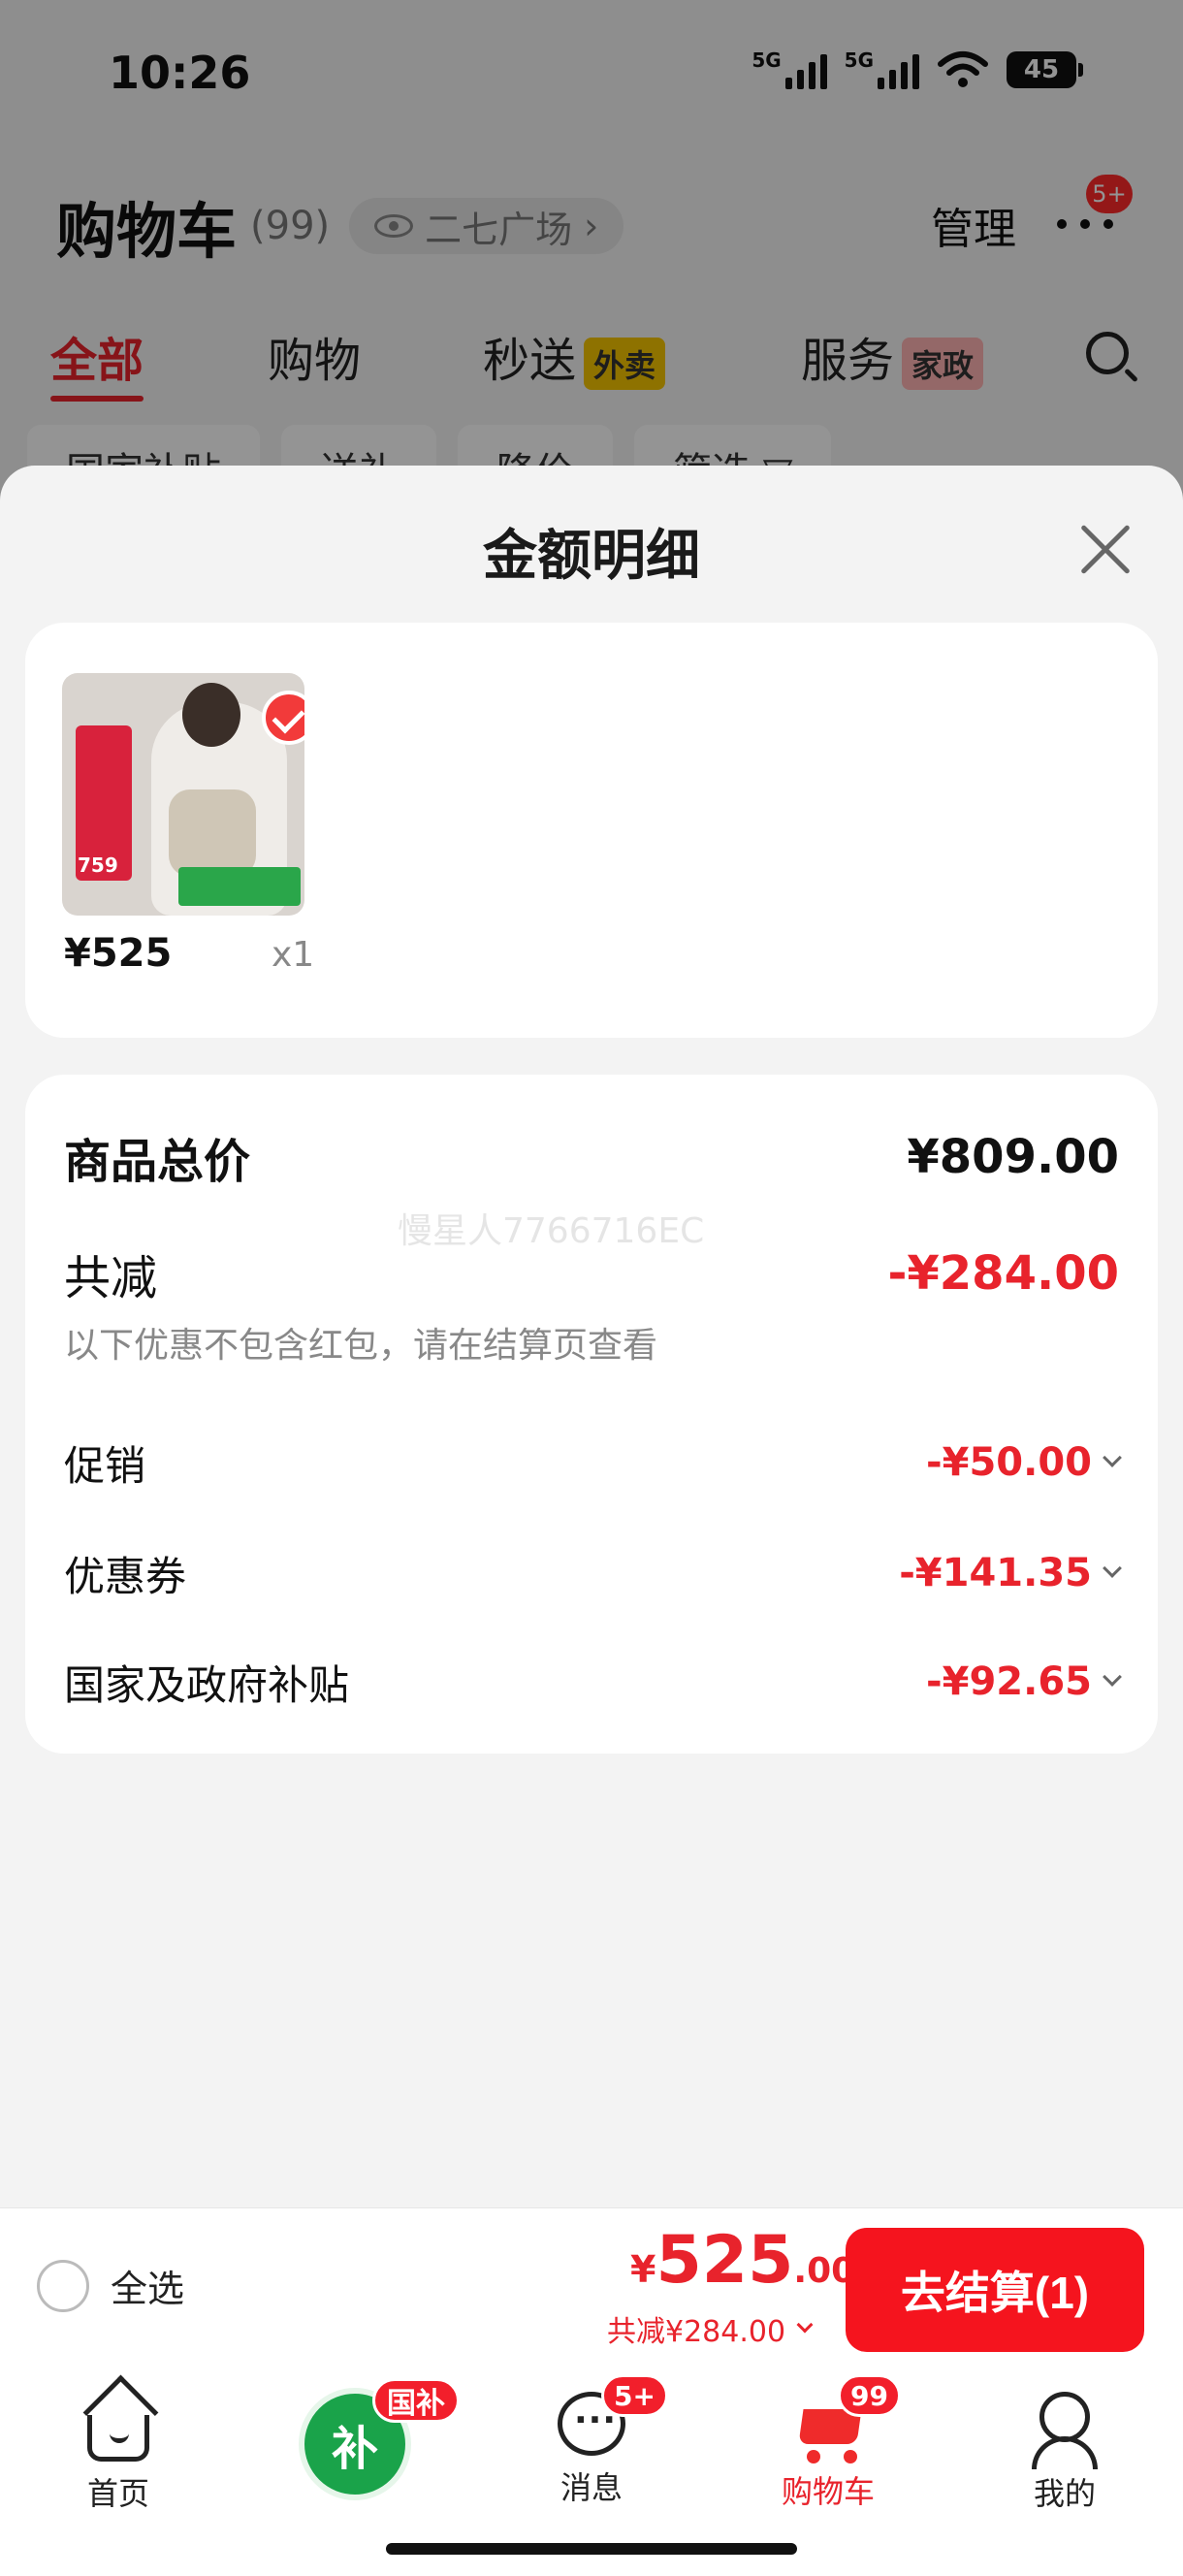 This screenshot has width=1183, height=2576. I want to click on checkout-total: ¥ 525 .00, so click(742, 2260).